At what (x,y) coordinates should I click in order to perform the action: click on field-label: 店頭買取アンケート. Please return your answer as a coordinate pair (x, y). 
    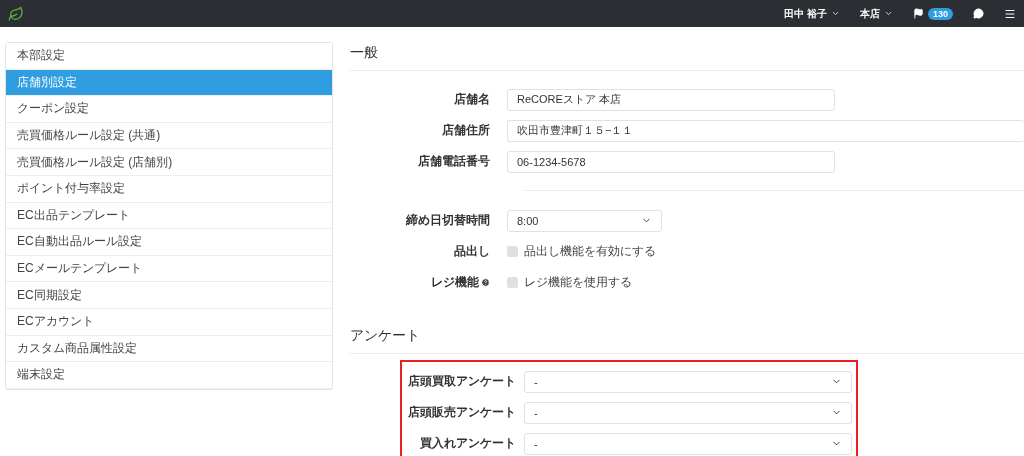
    Looking at the image, I should click on (462, 381).